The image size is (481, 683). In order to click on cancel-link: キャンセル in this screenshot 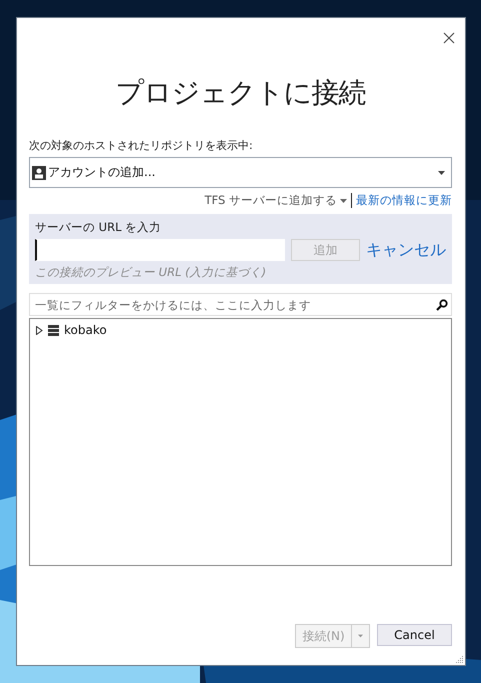, I will do `click(406, 250)`.